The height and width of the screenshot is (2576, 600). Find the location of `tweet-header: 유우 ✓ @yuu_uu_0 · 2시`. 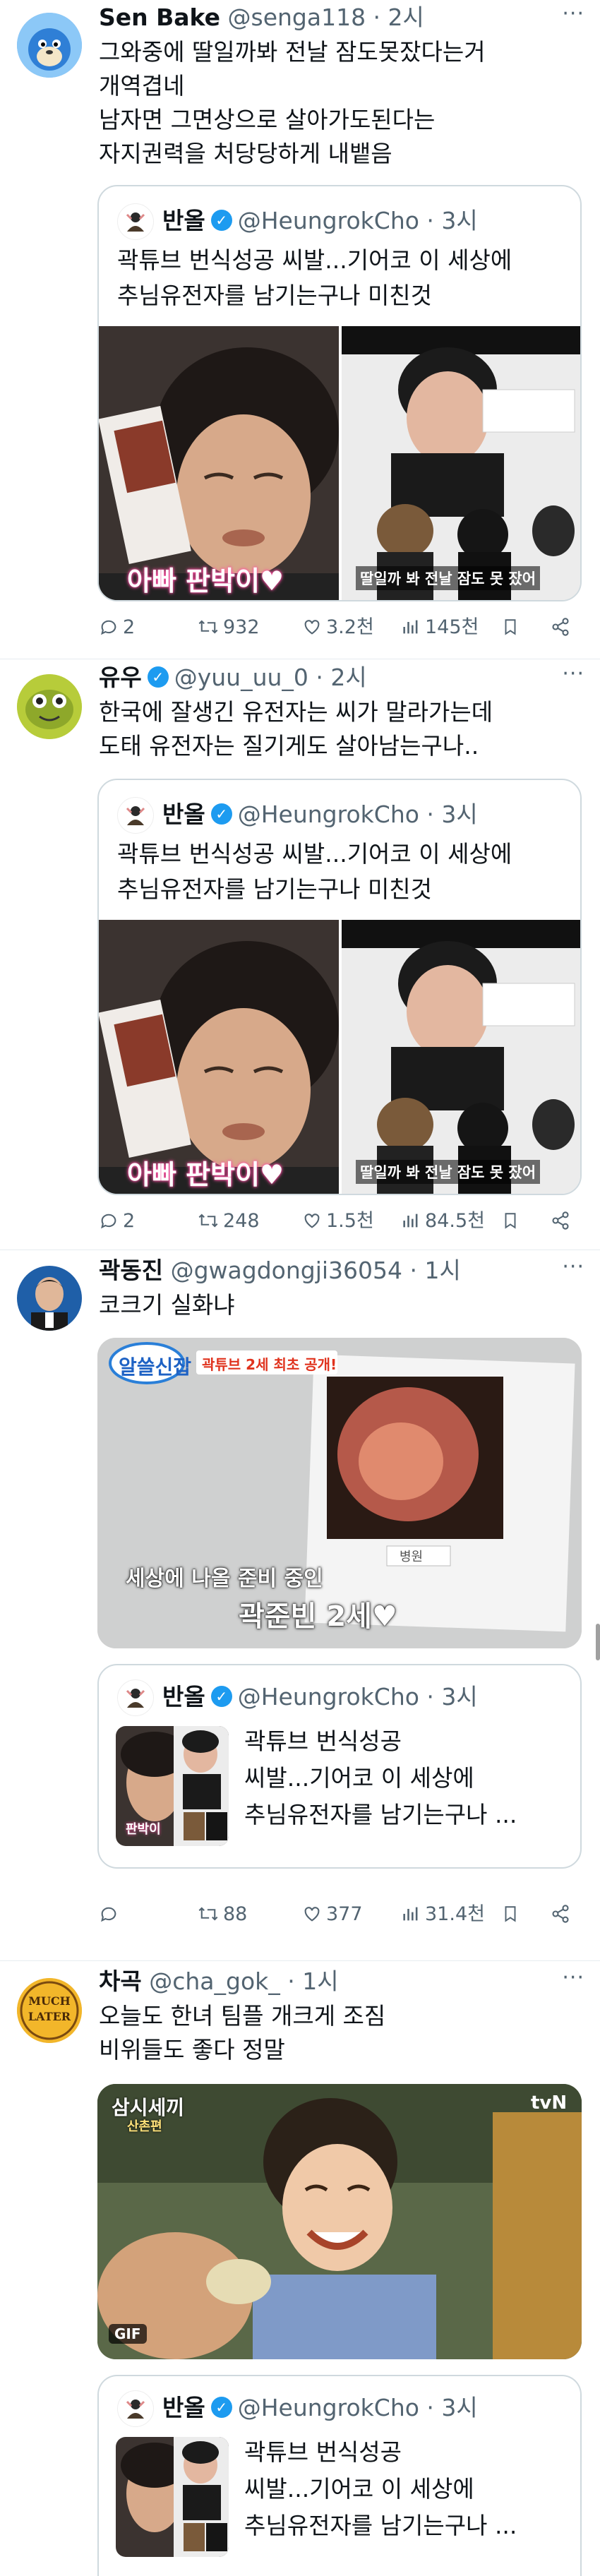

tweet-header: 유우 ✓ @yuu_uu_0 · 2시 is located at coordinates (233, 677).